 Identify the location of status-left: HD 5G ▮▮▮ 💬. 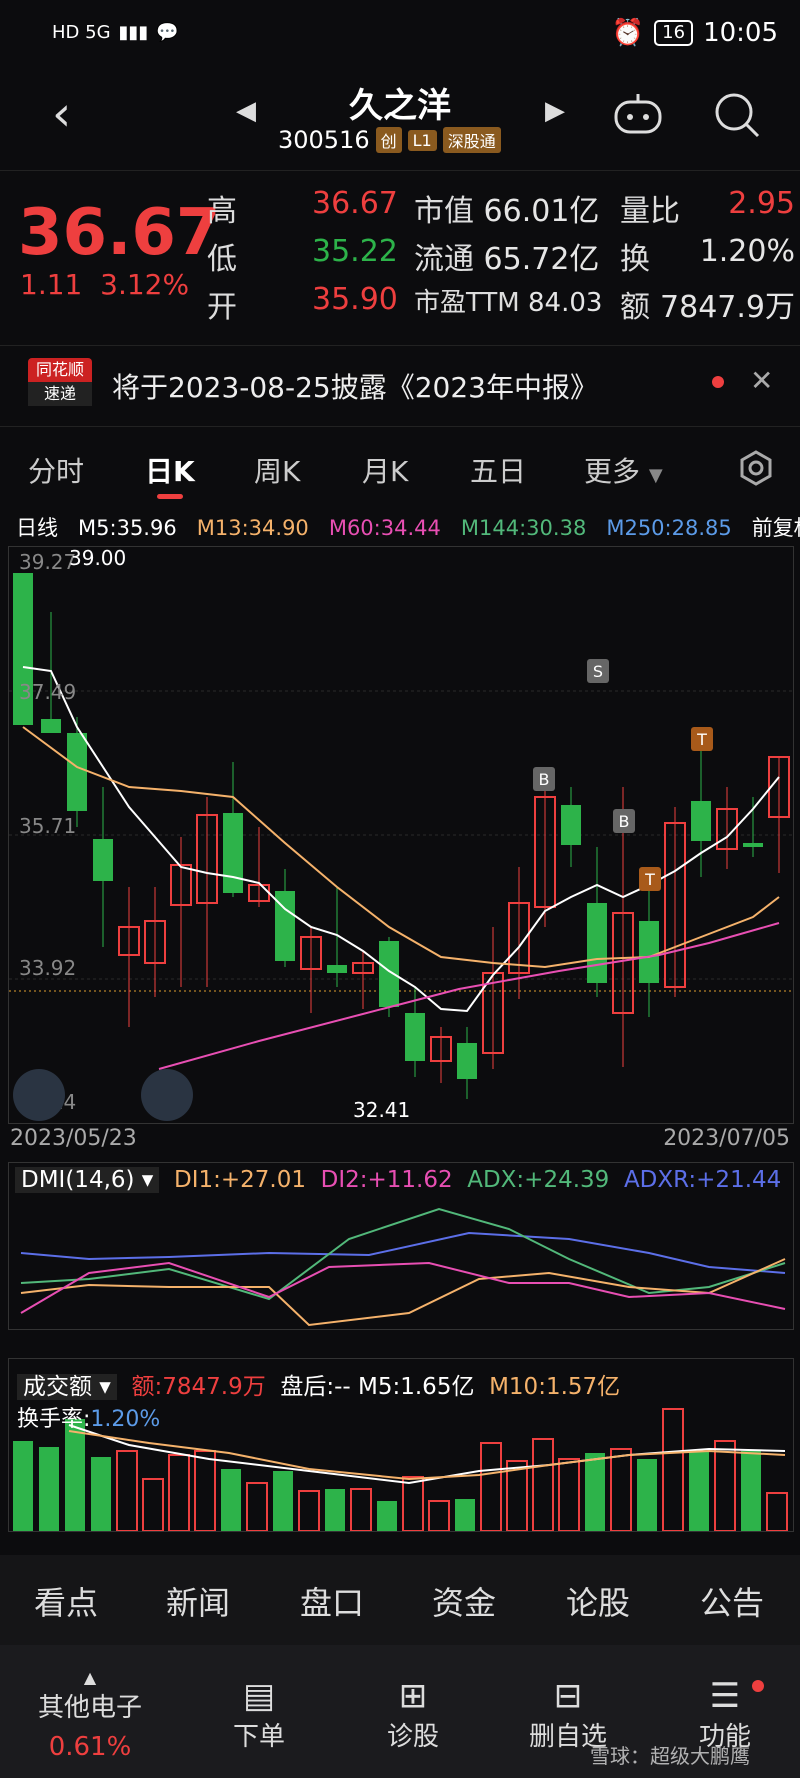
(115, 32).